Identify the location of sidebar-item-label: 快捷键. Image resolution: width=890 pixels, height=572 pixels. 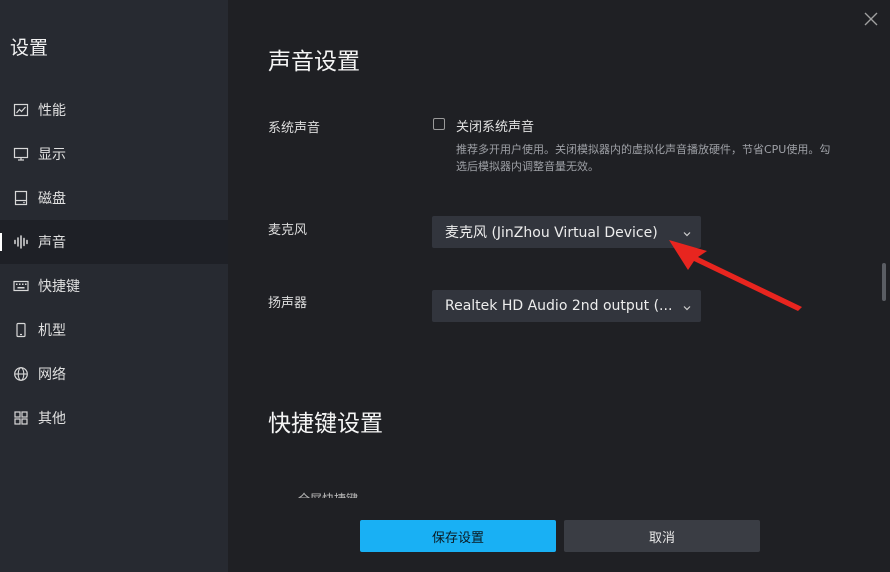
(59, 287).